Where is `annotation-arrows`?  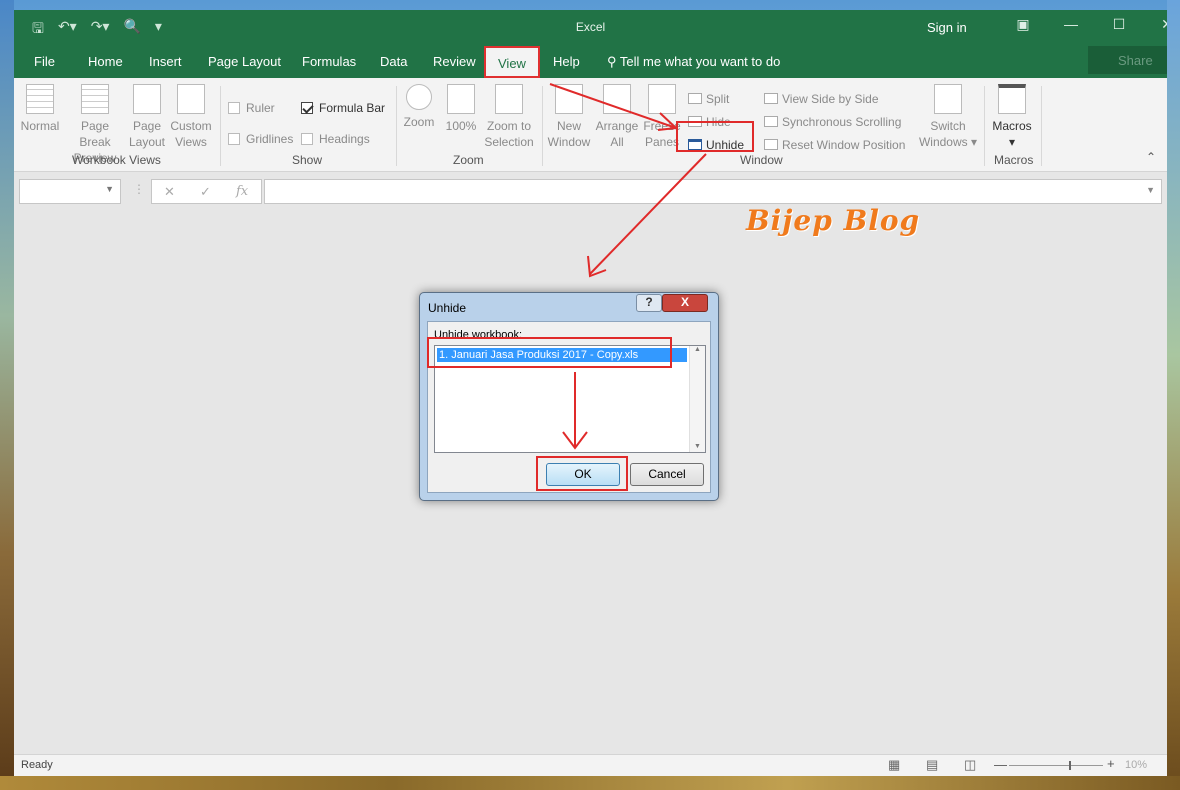 annotation-arrows is located at coordinates (628, 266).